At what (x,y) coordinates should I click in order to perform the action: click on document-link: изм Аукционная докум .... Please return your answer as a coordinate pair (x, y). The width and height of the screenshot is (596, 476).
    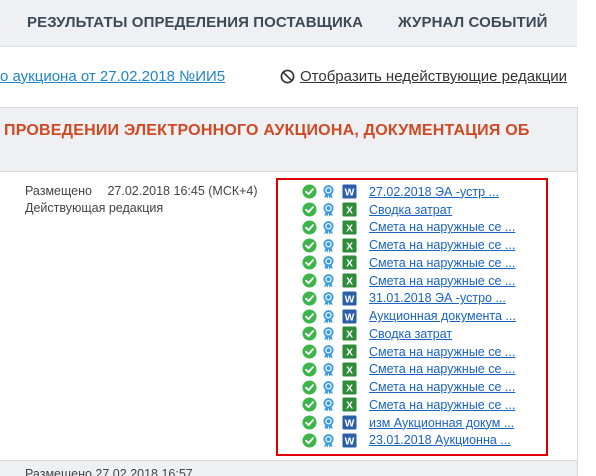
    Looking at the image, I should click on (441, 423).